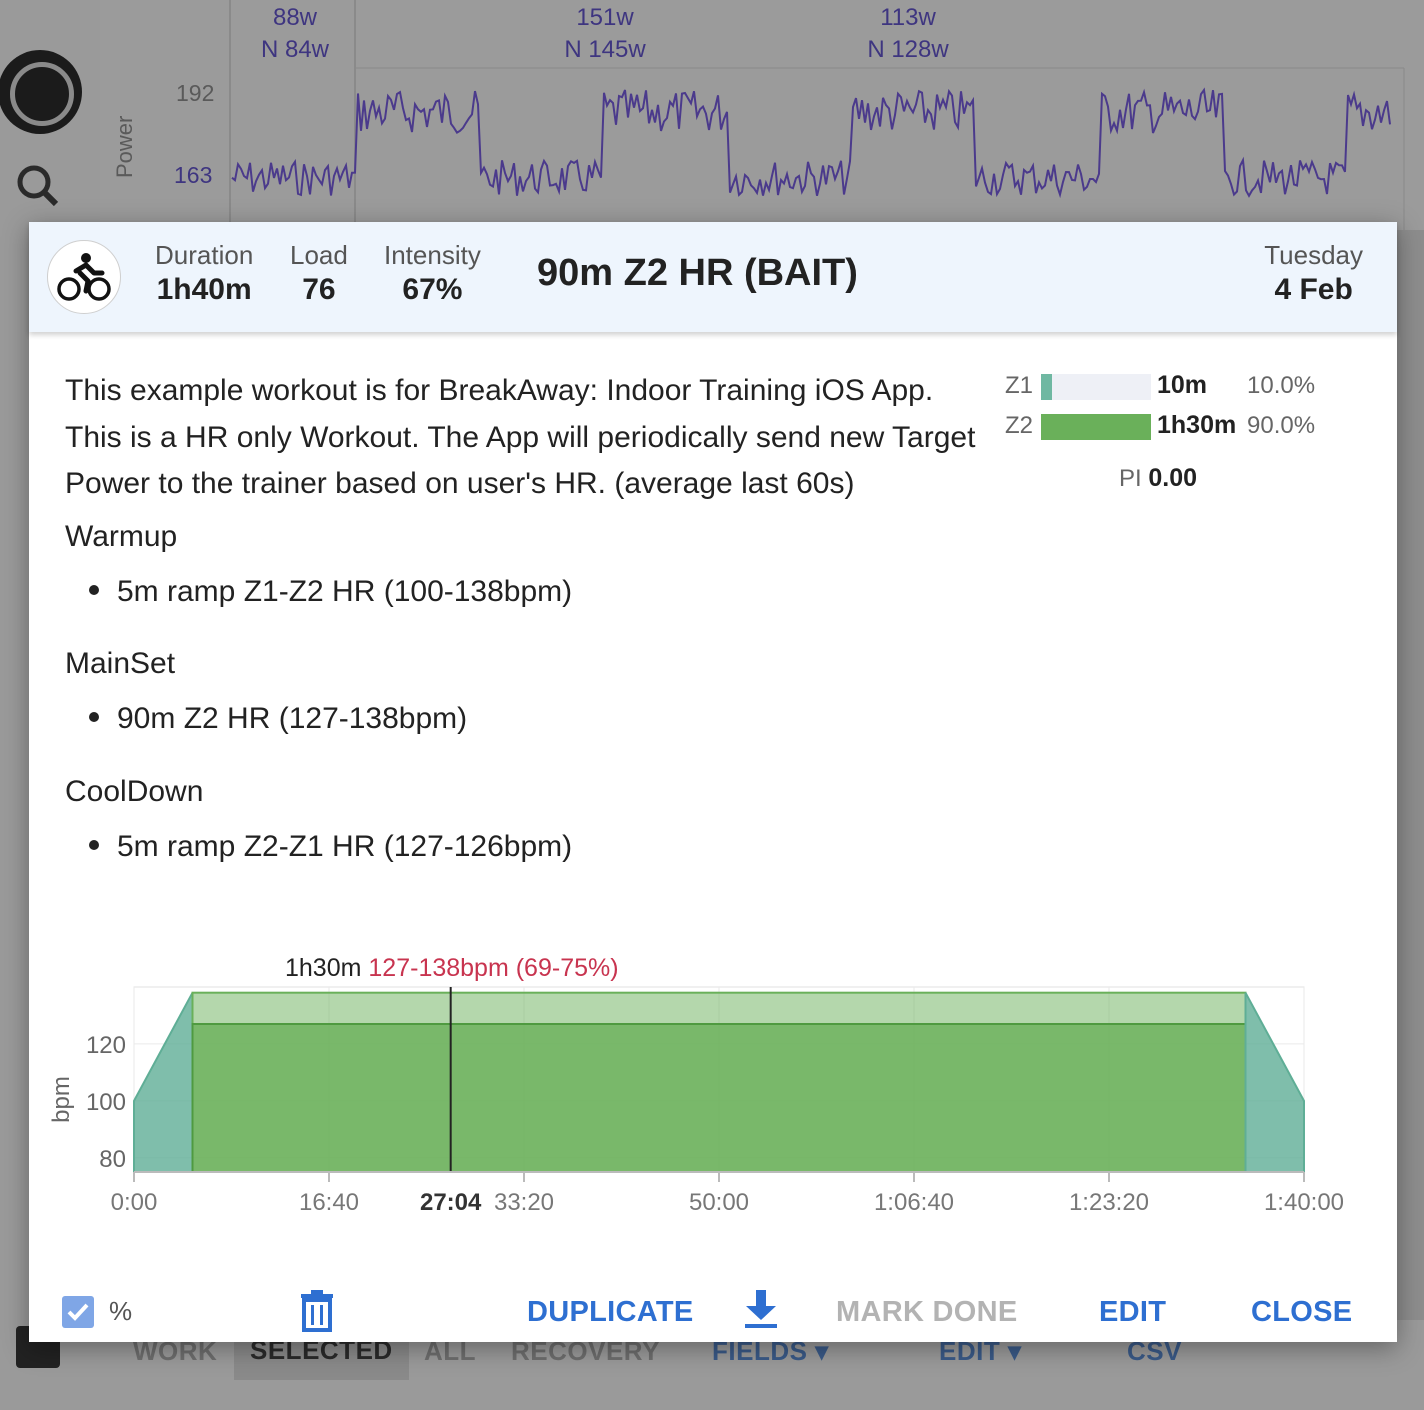  What do you see at coordinates (44, 185) in the screenshot?
I see `search-icon` at bounding box center [44, 185].